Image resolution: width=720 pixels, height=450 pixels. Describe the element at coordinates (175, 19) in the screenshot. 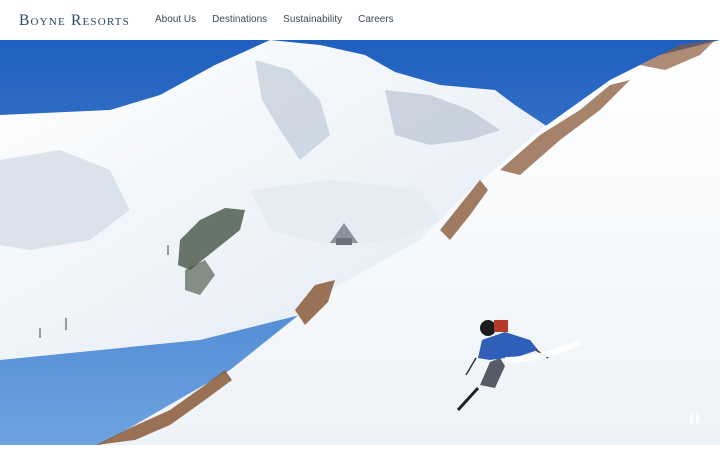

I see `nav-item-about-us: About Us` at that location.